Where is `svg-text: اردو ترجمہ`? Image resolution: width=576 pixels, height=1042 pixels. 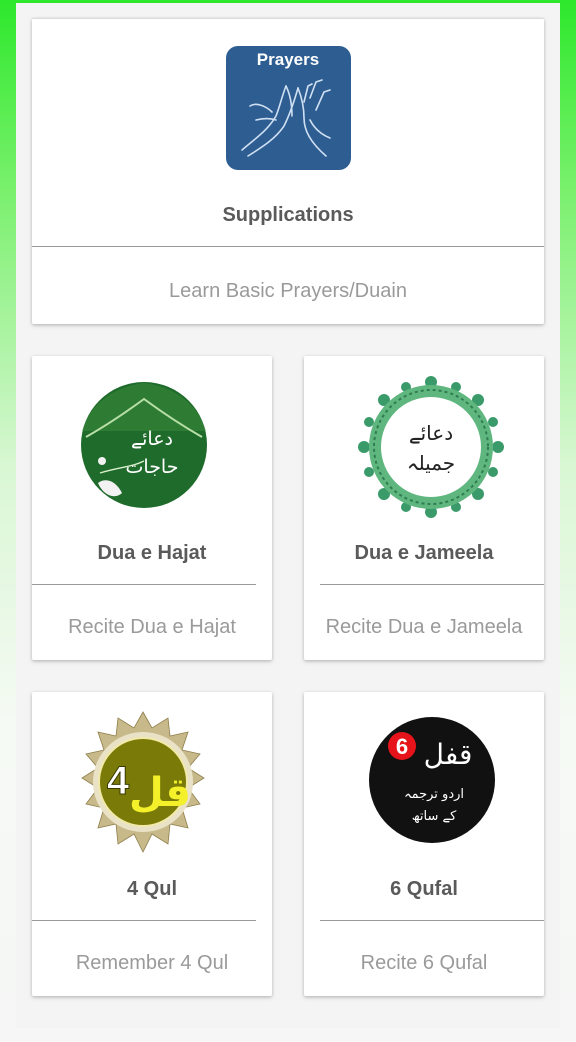 svg-text: اردو ترجمہ is located at coordinates (434, 794).